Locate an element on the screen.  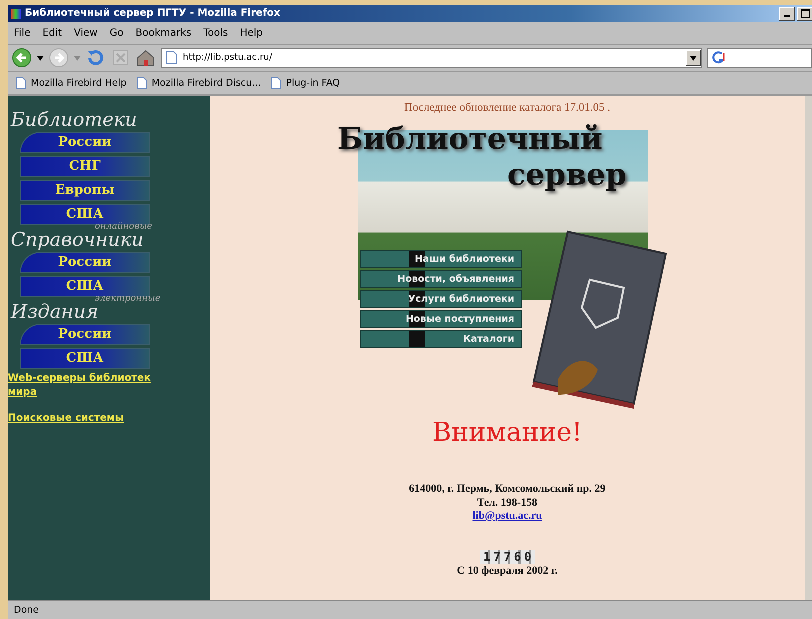
menu-item: File is located at coordinates (22, 33).